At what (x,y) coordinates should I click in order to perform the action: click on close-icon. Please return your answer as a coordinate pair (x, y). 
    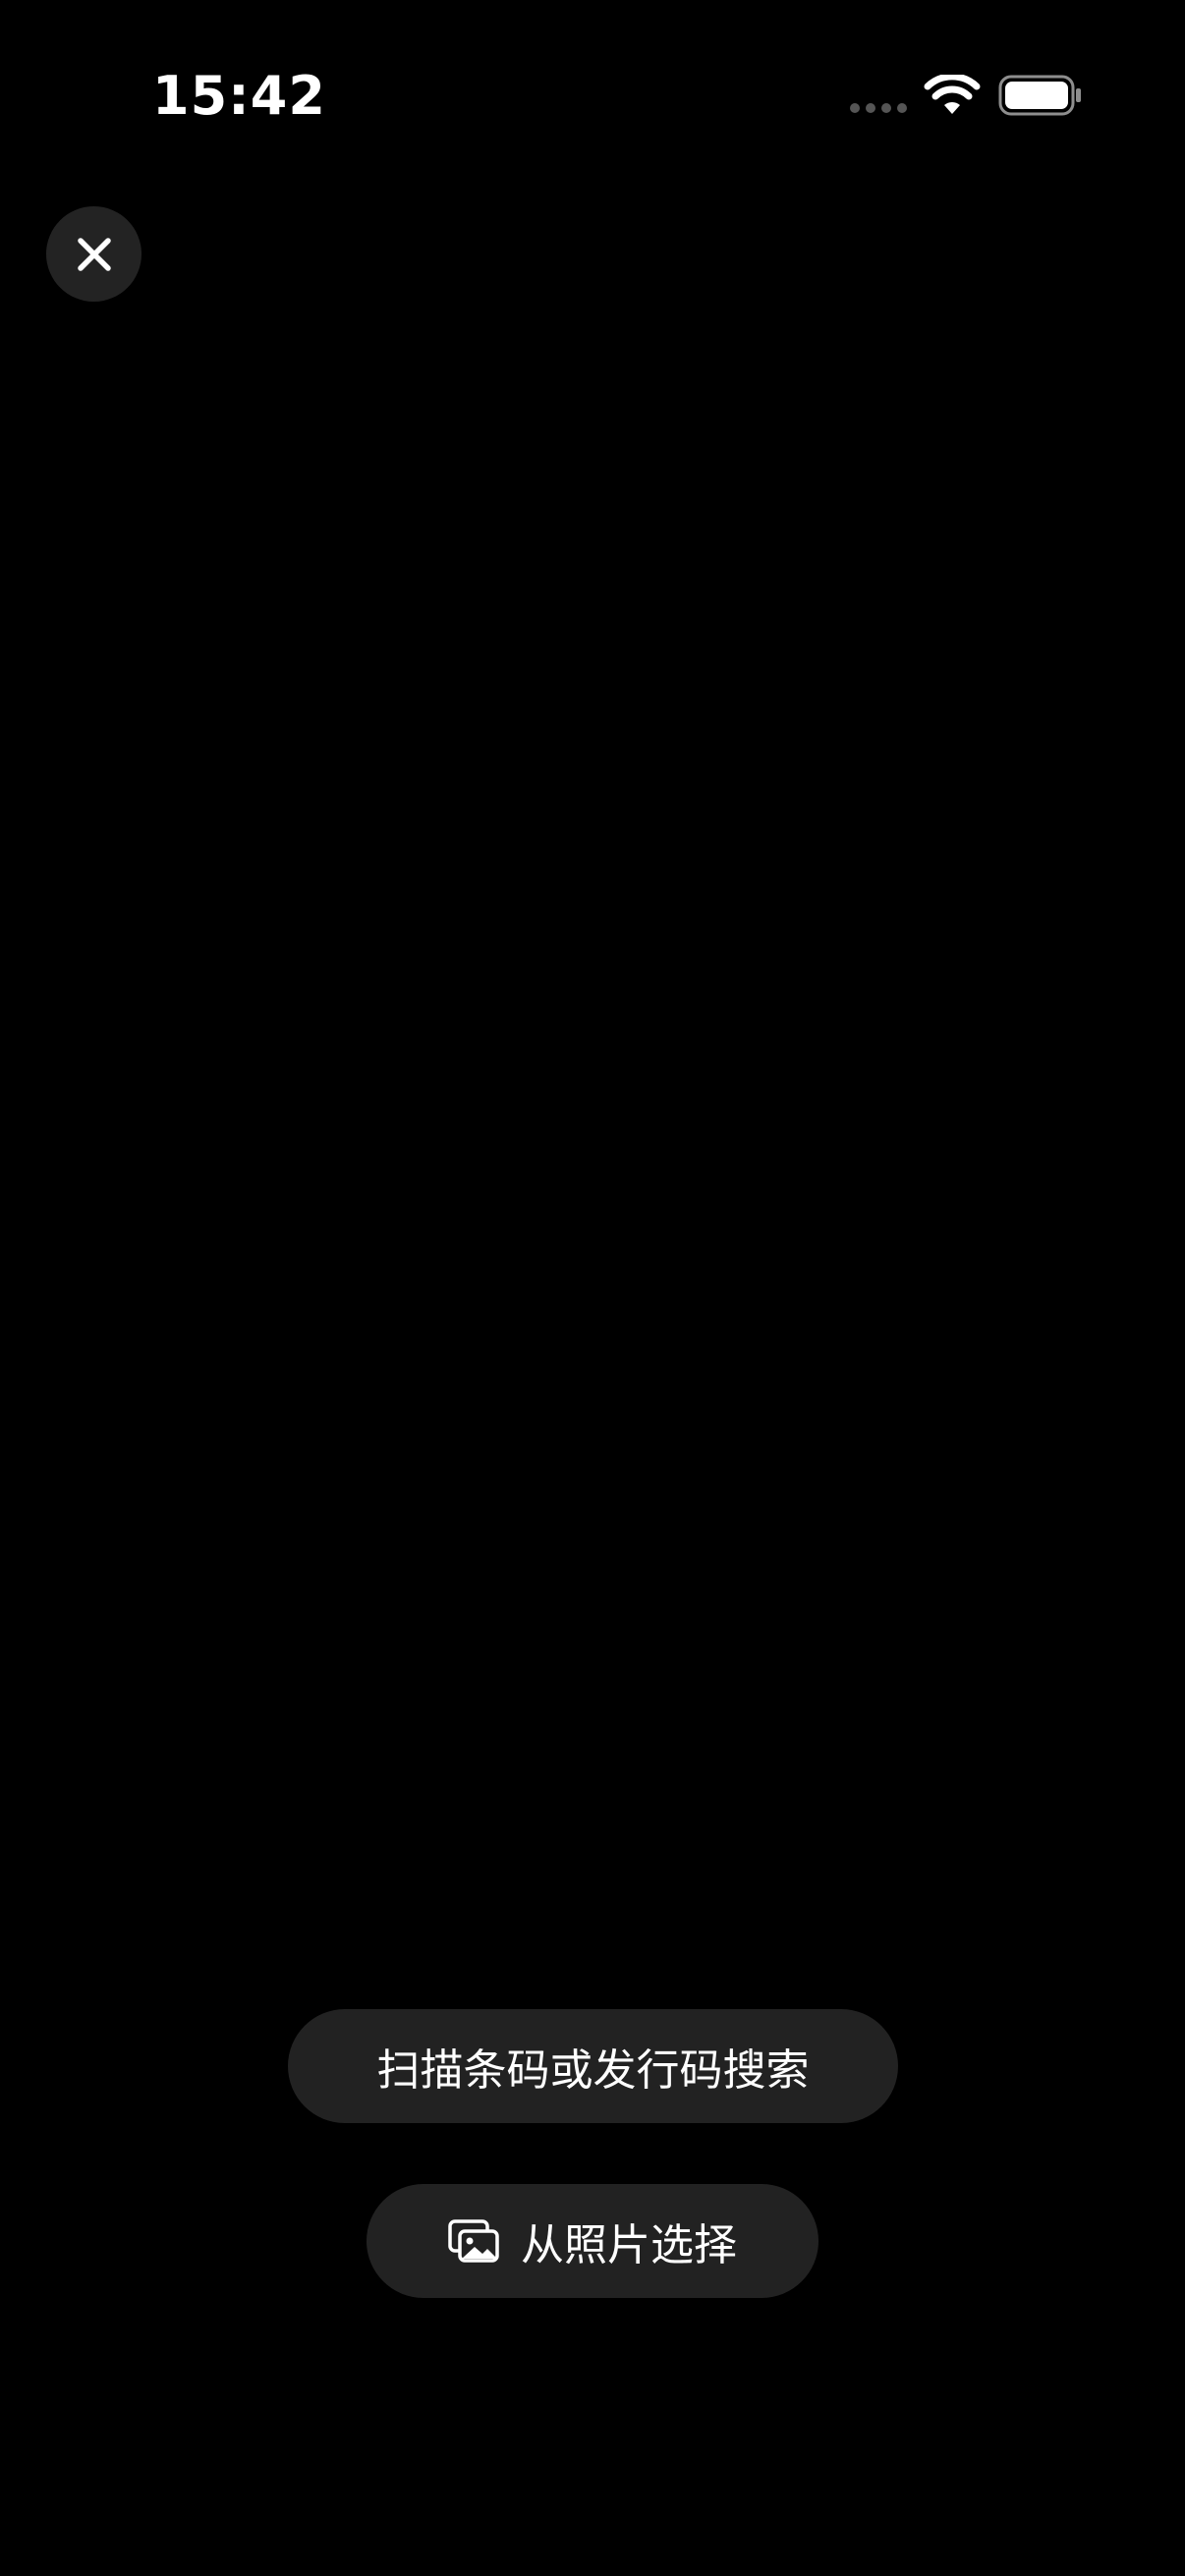
    Looking at the image, I should click on (94, 254).